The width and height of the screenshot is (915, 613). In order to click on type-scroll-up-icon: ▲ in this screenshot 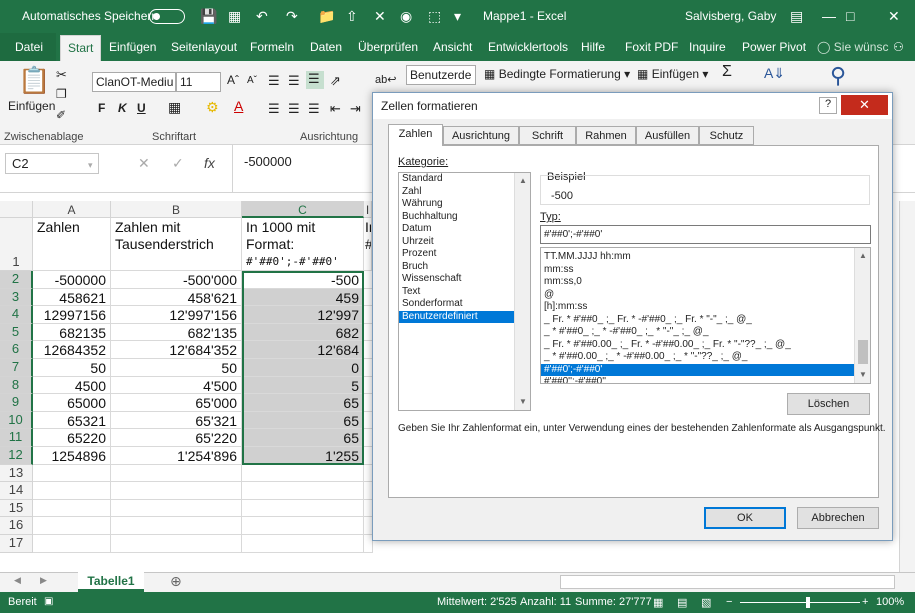, I will do `click(862, 256)`.